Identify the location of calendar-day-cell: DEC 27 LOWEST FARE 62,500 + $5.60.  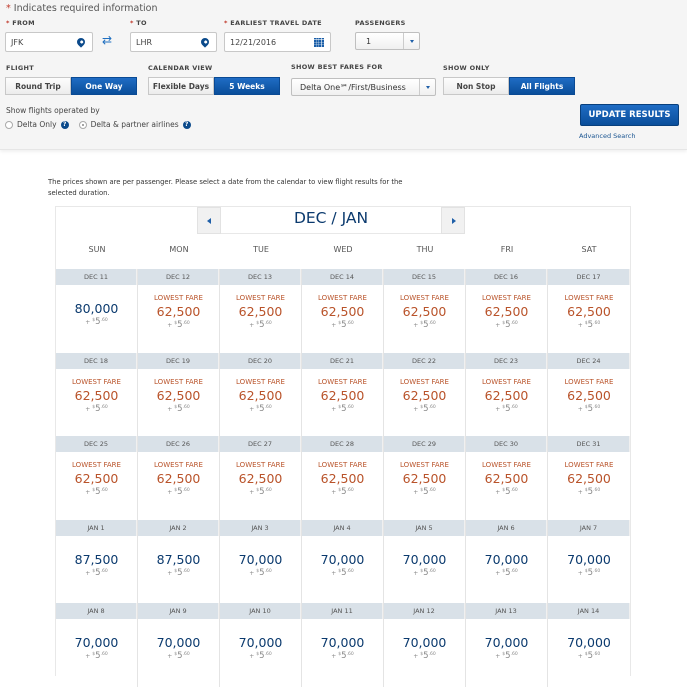
(261, 478).